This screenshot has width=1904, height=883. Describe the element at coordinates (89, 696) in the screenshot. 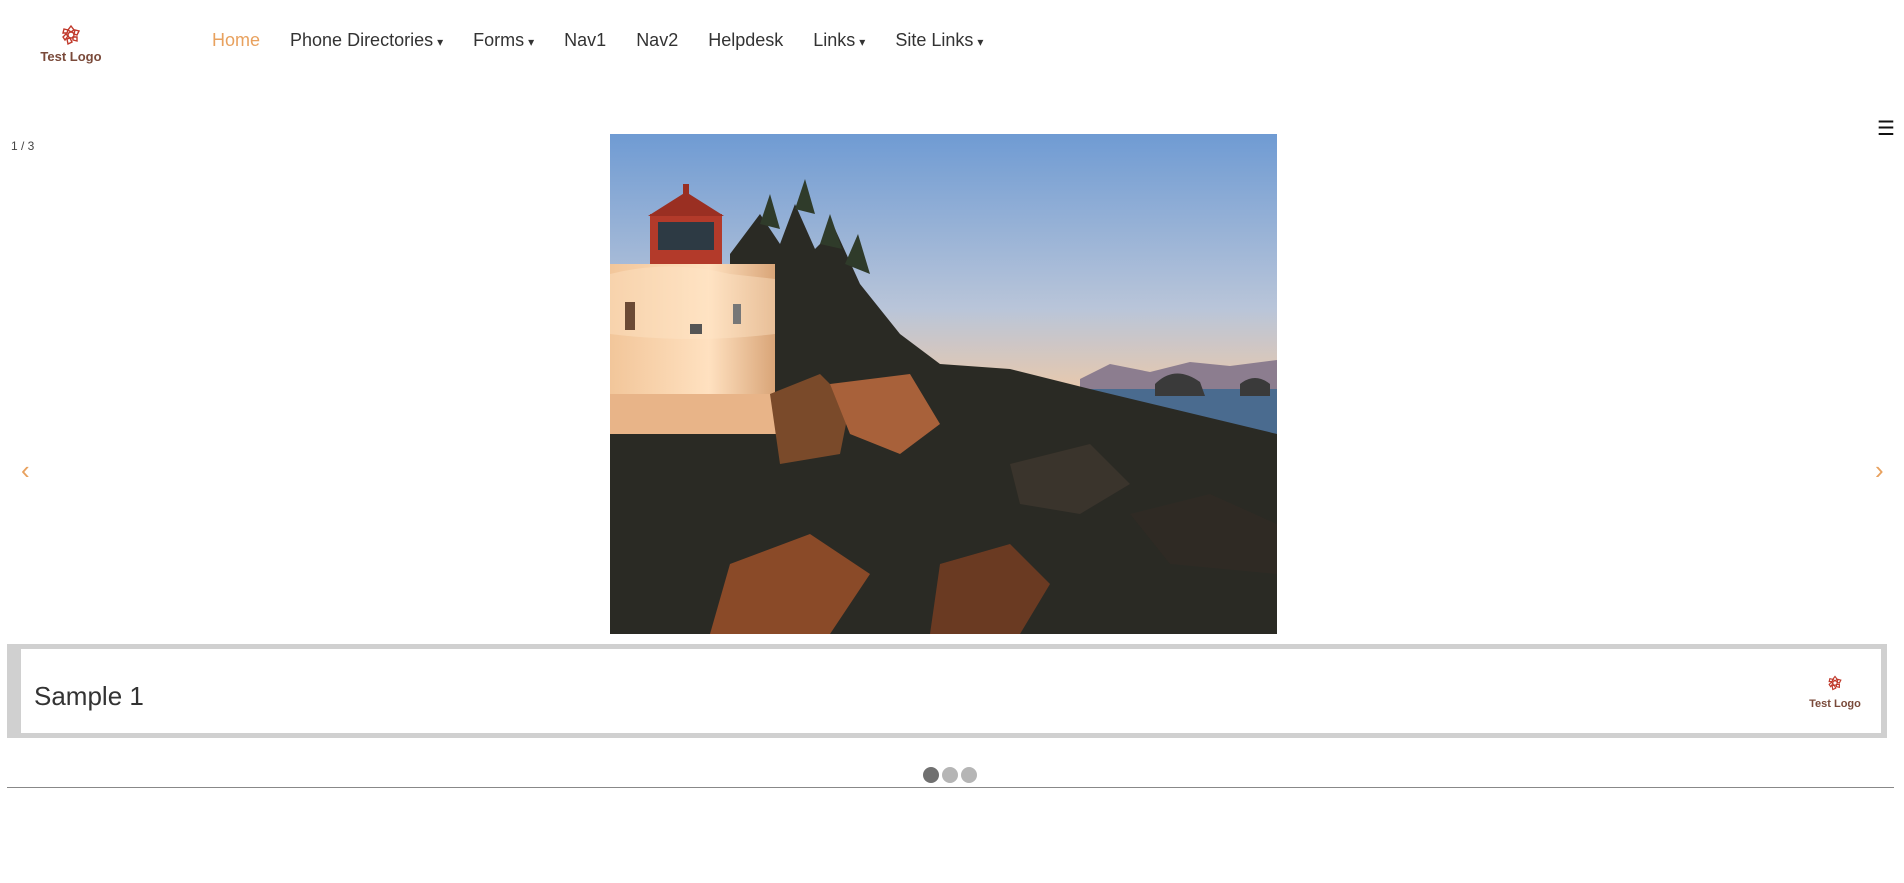

I see `caption-title: Sample 1` at that location.